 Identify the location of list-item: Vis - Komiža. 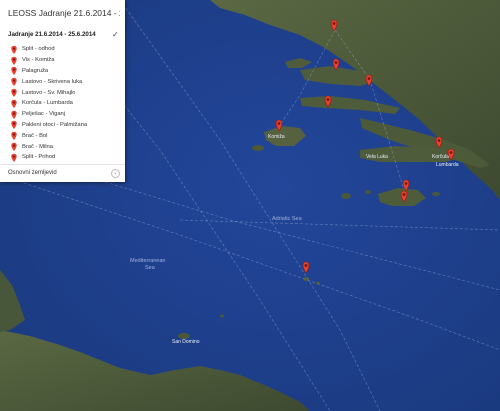
(48, 60).